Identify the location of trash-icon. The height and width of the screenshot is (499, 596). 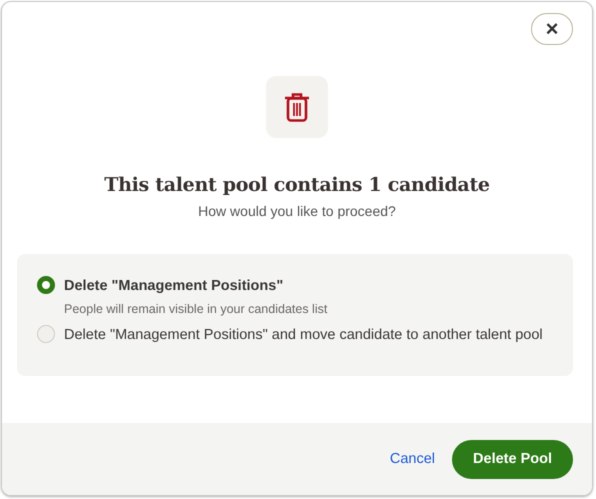
(297, 107).